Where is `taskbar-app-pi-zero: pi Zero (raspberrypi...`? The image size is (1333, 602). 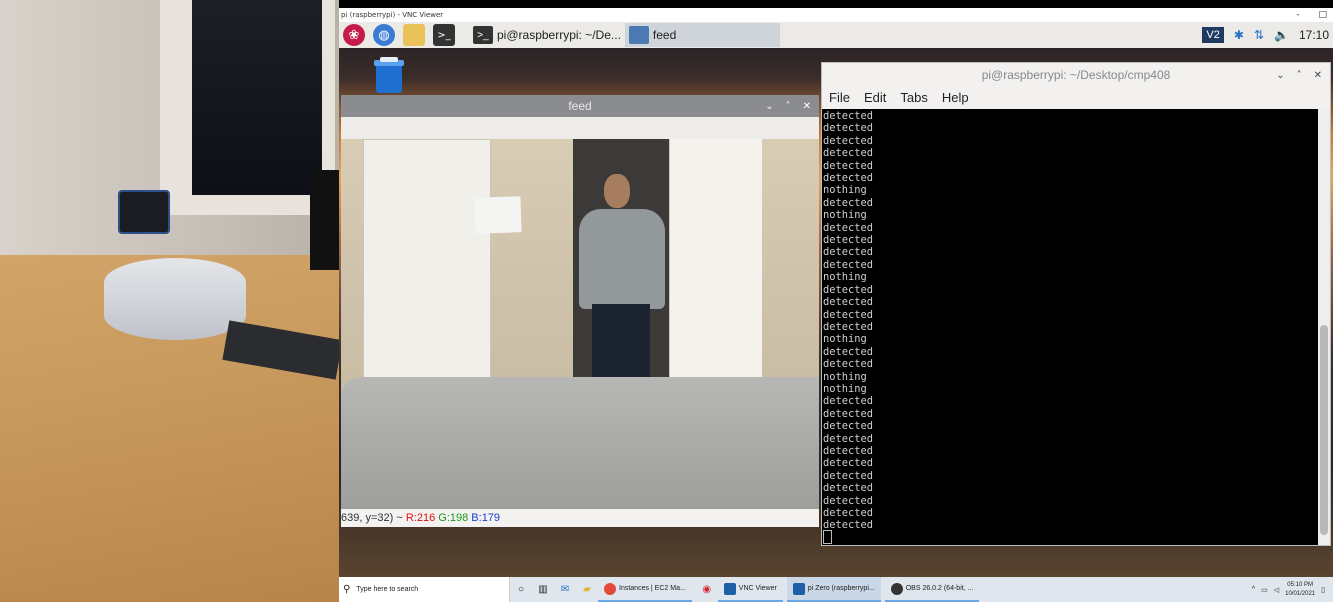
taskbar-app-pi-zero: pi Zero (raspberrypi... is located at coordinates (833, 589).